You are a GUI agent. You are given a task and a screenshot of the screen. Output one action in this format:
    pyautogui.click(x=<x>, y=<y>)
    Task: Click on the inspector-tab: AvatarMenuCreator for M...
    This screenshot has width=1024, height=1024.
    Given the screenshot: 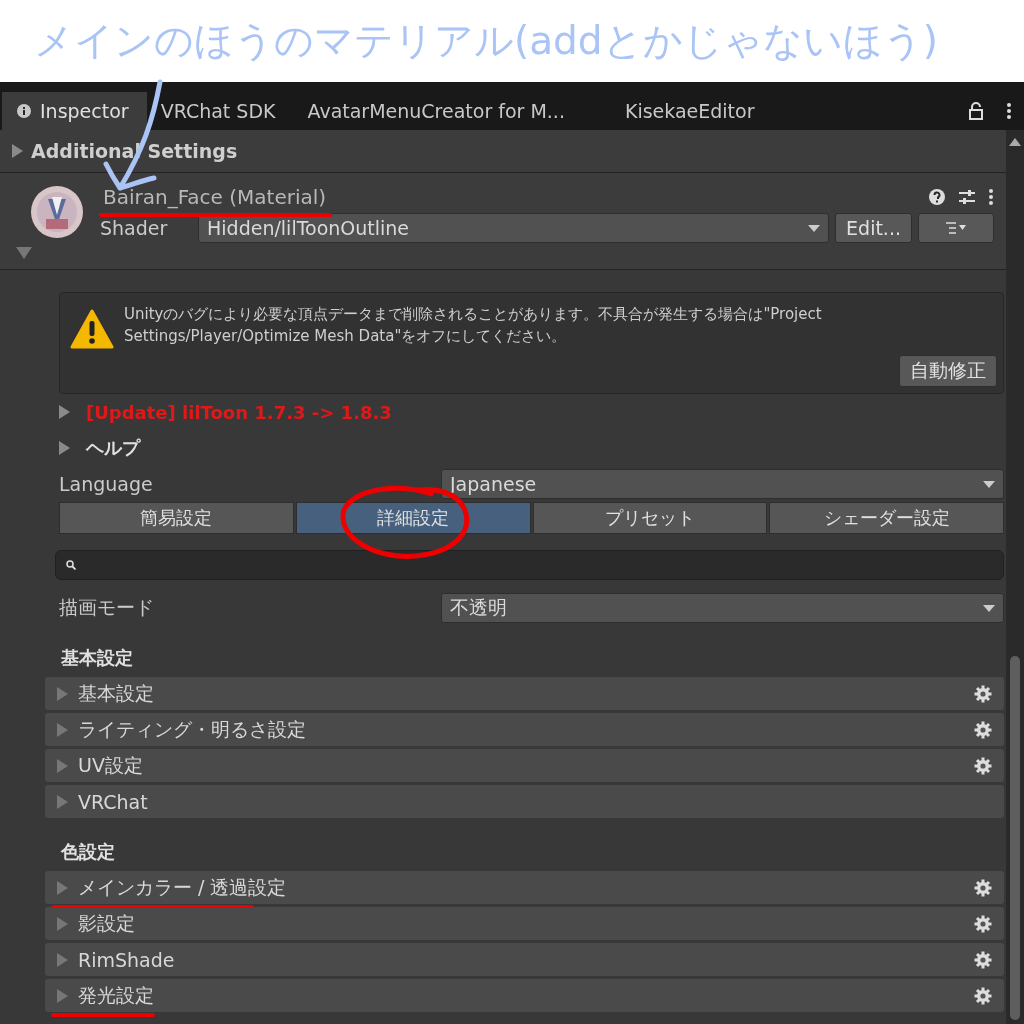 What is the action you would take?
    pyautogui.click(x=452, y=111)
    